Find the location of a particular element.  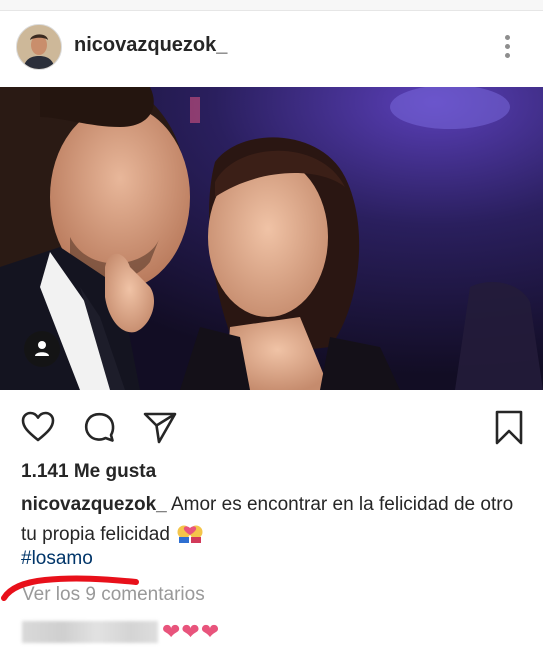

hashtag-link: #losamo is located at coordinates (57, 559).